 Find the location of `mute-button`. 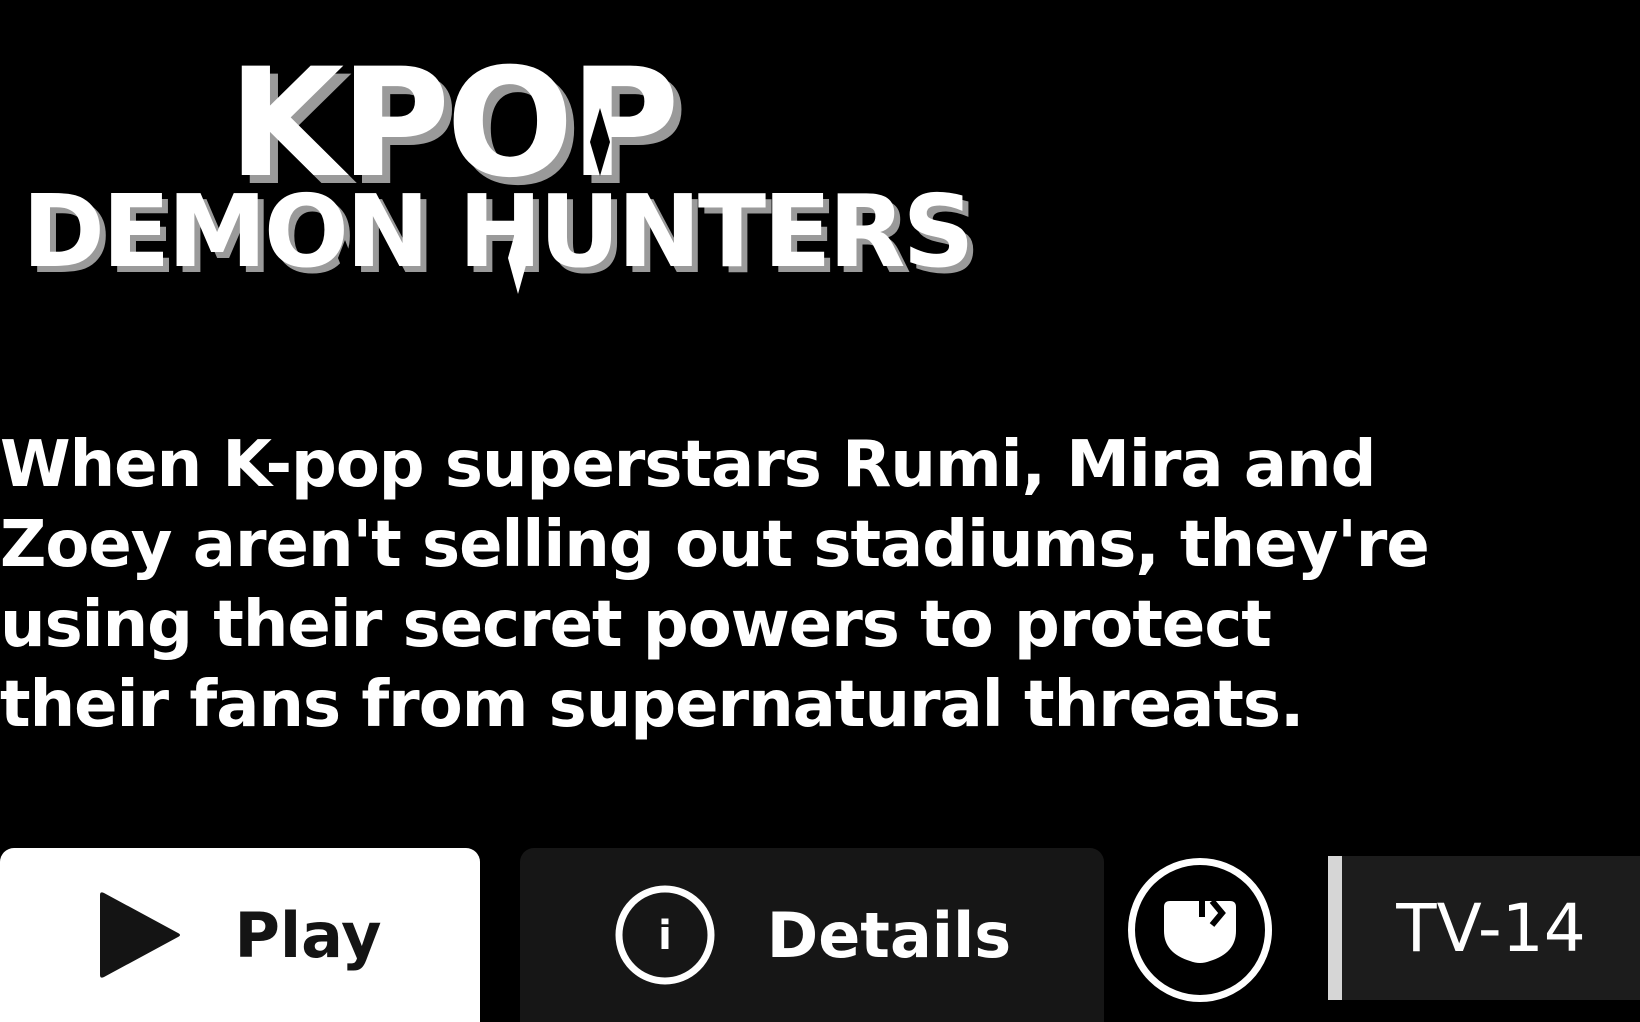

mute-button is located at coordinates (1200, 930).